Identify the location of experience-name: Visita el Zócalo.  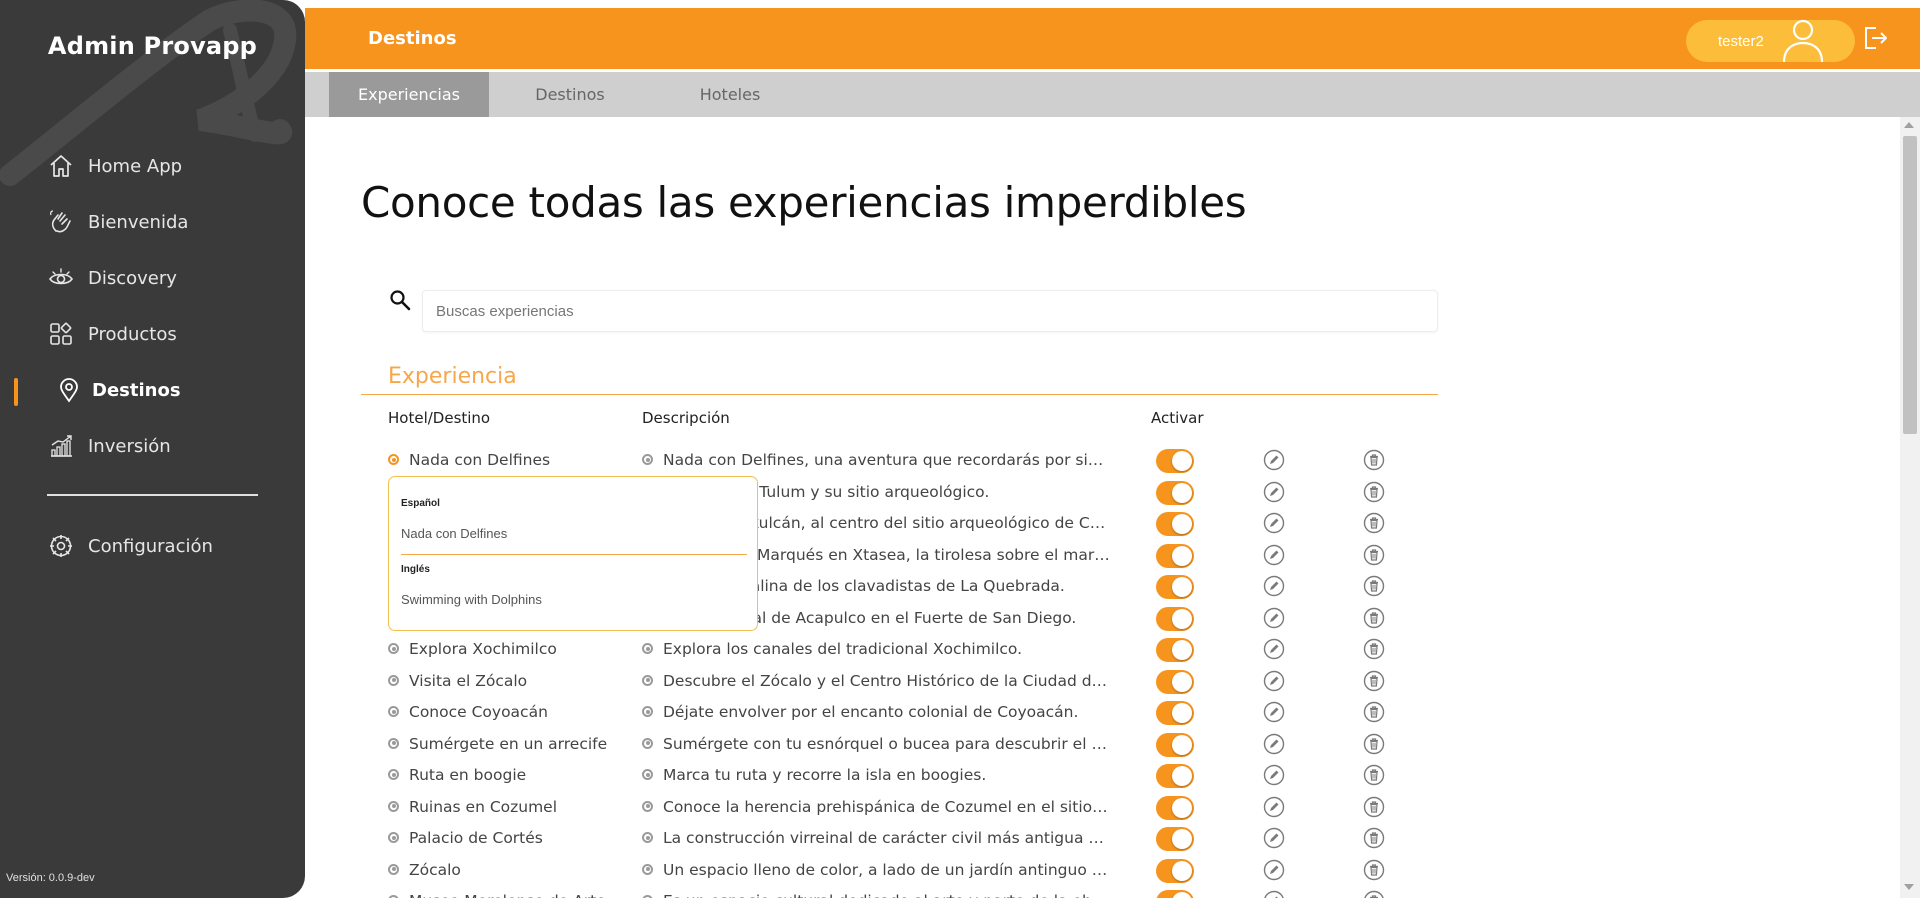
(468, 681).